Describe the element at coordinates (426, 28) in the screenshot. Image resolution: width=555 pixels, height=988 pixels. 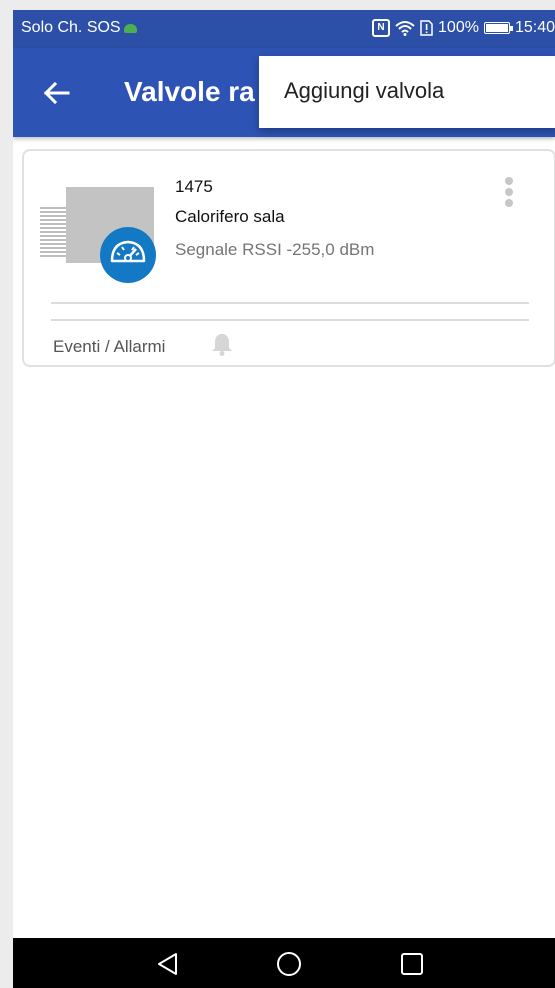
I see `sim-alert-icon` at that location.